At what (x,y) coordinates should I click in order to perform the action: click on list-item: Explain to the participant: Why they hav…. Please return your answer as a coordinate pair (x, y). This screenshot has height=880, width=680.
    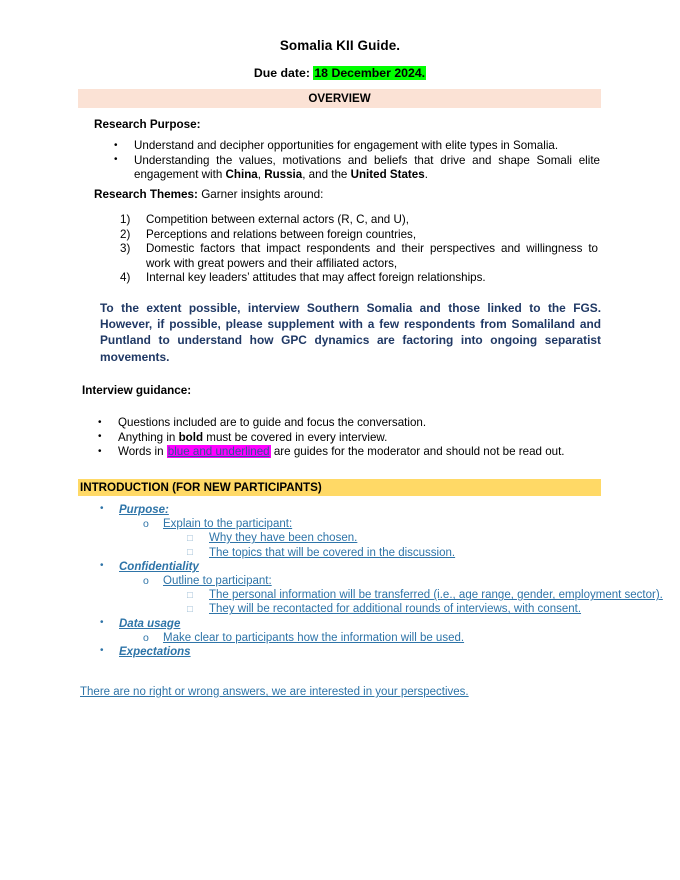
    Looking at the image, I should click on (399, 538).